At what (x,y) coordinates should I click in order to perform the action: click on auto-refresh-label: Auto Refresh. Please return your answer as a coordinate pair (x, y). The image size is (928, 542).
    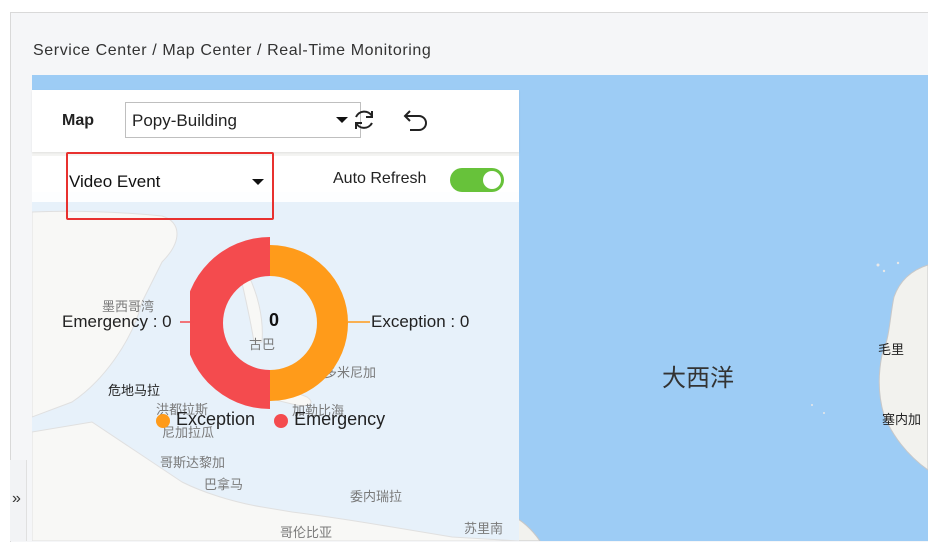
    Looking at the image, I should click on (380, 178).